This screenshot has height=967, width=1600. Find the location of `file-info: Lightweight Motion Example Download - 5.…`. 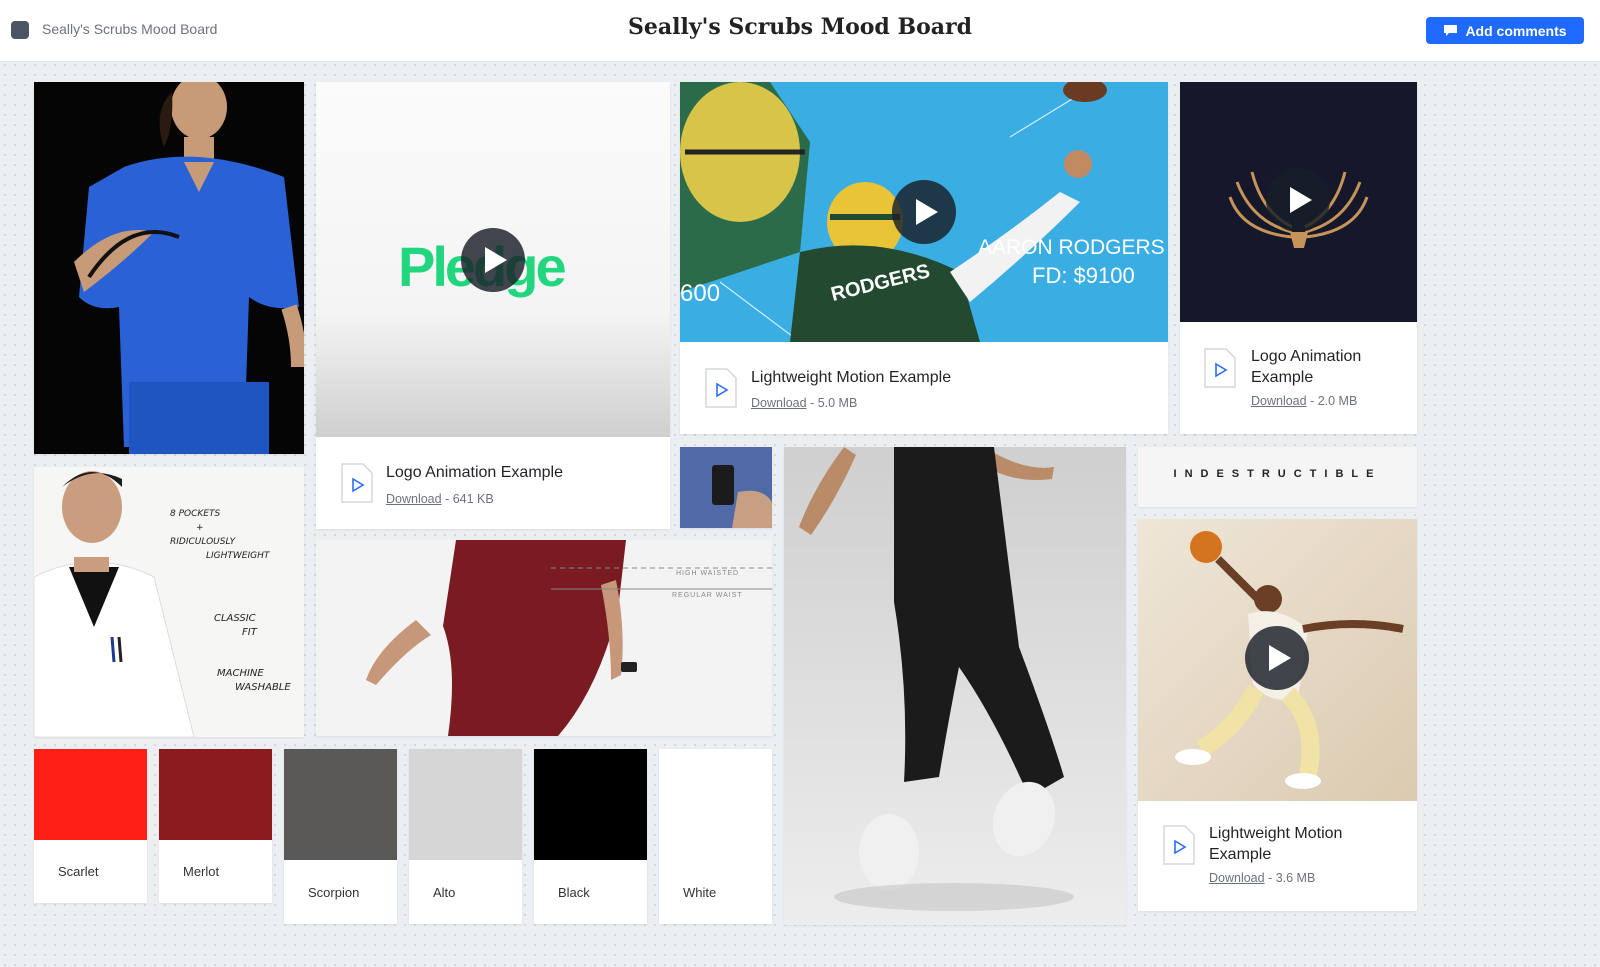

file-info: Lightweight Motion Example Download - 5.… is located at coordinates (924, 388).